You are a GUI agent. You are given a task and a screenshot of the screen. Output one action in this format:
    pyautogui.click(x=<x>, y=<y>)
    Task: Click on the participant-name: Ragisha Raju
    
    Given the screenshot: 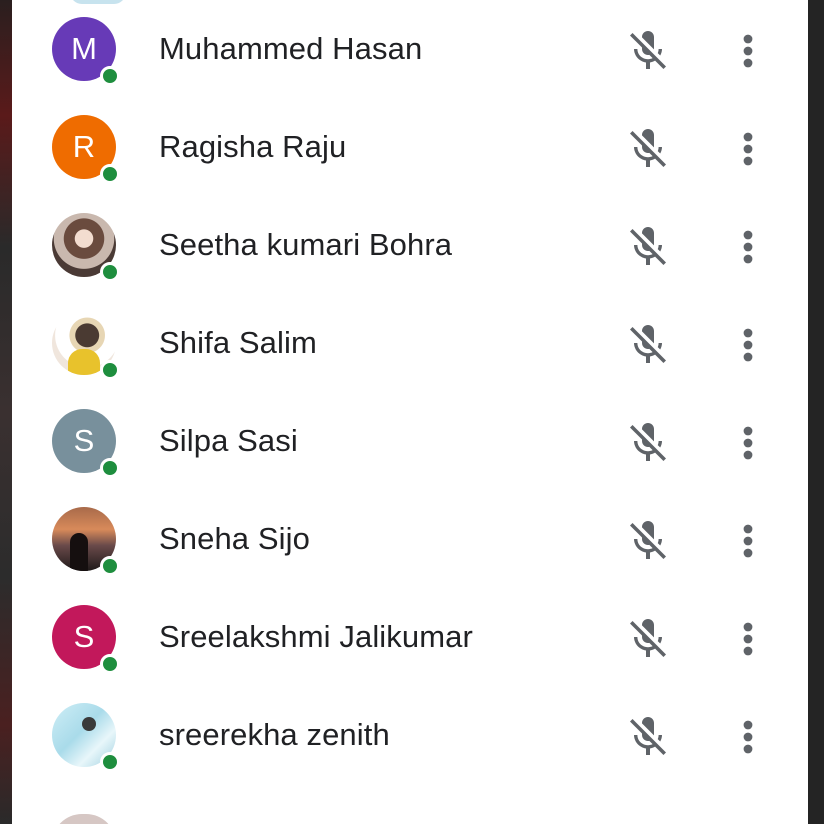 What is the action you would take?
    pyautogui.click(x=253, y=146)
    